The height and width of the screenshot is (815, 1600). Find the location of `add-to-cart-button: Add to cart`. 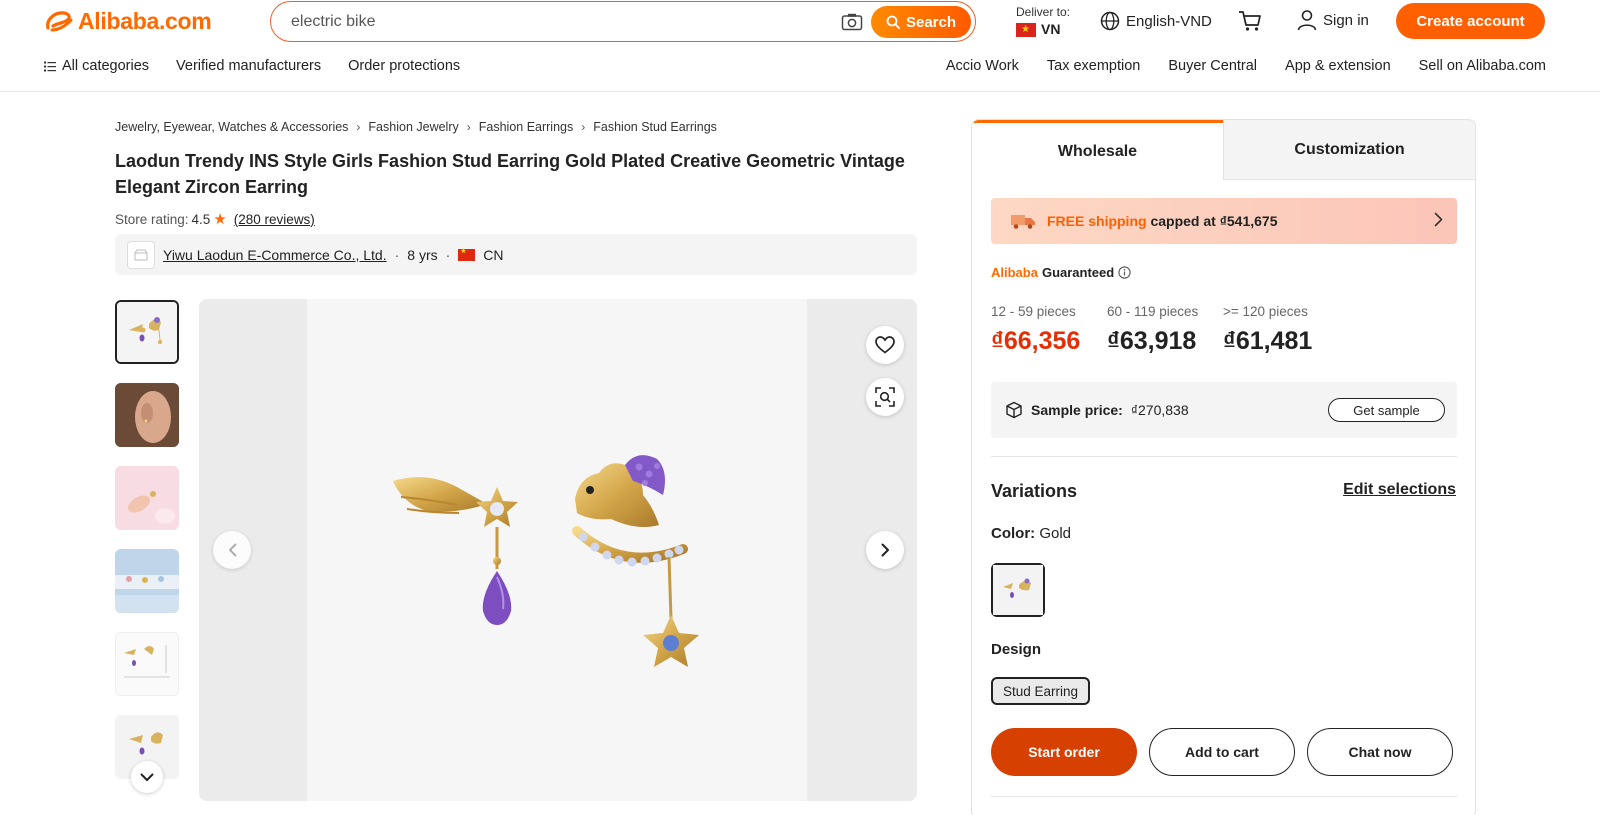

add-to-cart-button: Add to cart is located at coordinates (1222, 752).